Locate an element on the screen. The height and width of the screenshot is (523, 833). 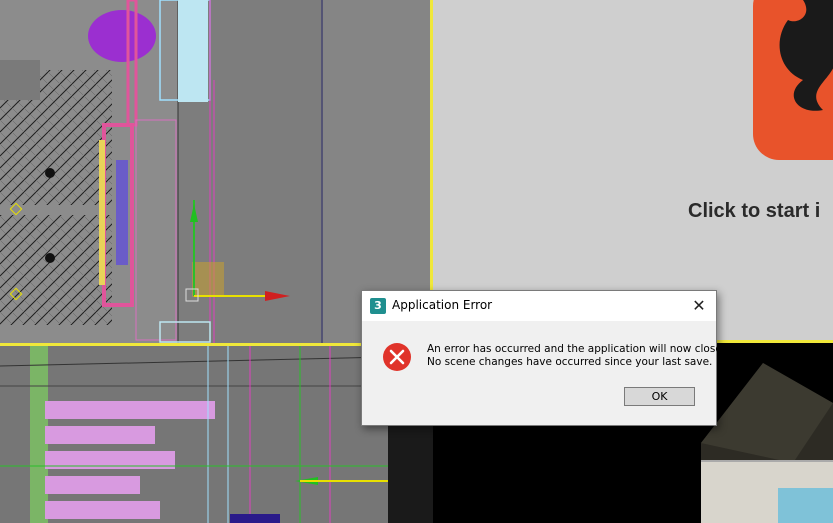
dialog-titlebar: 3 Application Error ✕ is located at coordinates (539, 306).